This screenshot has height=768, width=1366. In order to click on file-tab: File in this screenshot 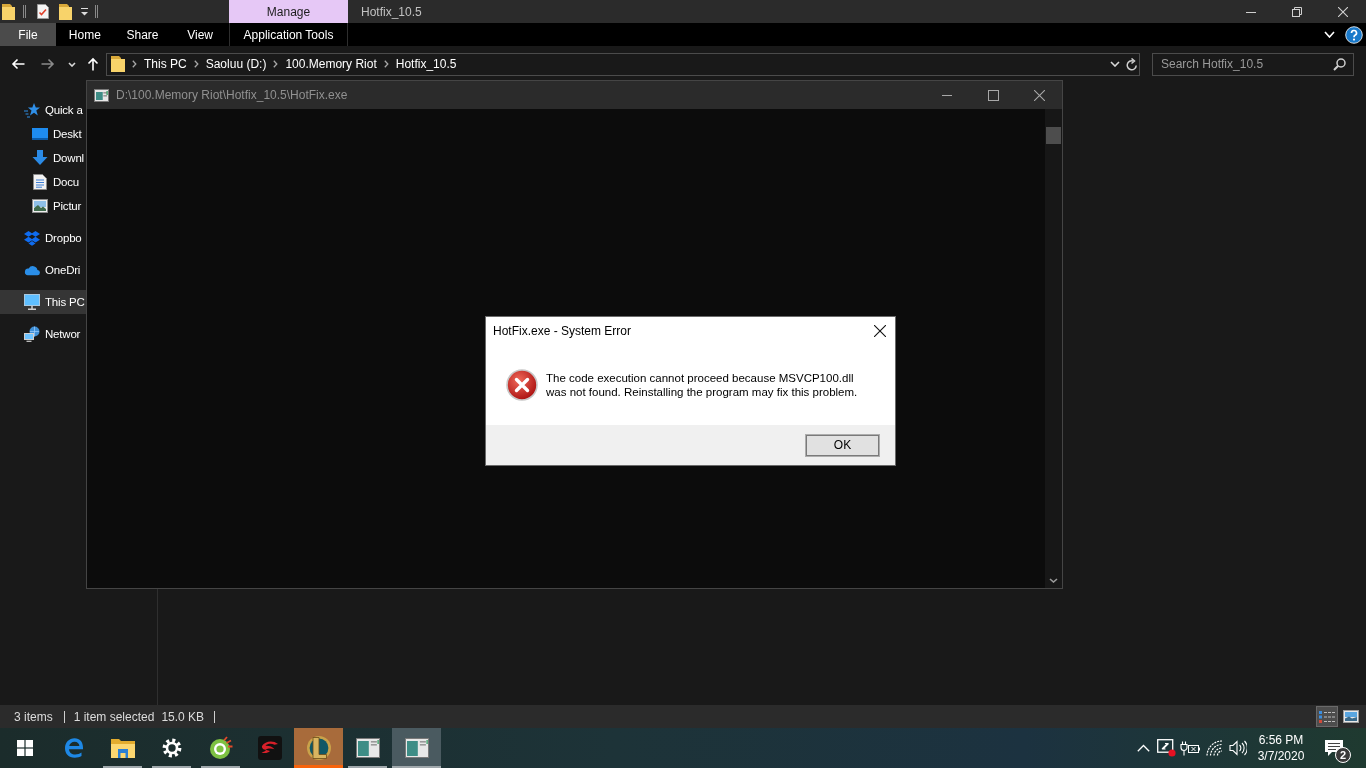, I will do `click(28, 34)`.